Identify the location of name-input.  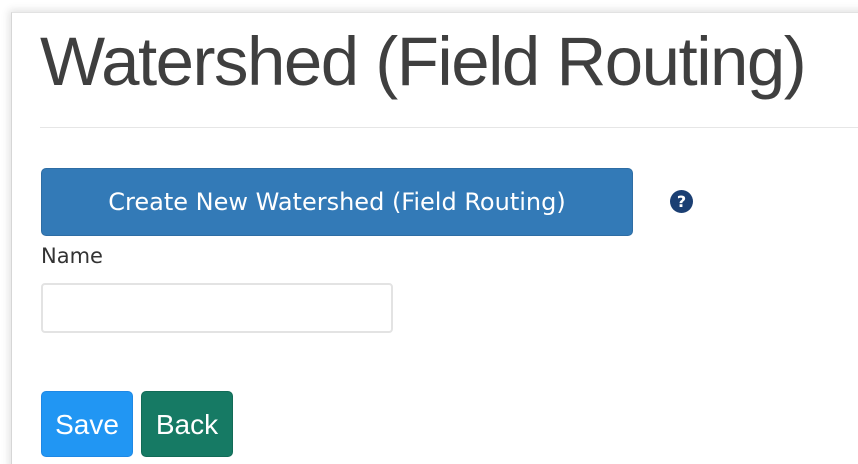
(217, 308).